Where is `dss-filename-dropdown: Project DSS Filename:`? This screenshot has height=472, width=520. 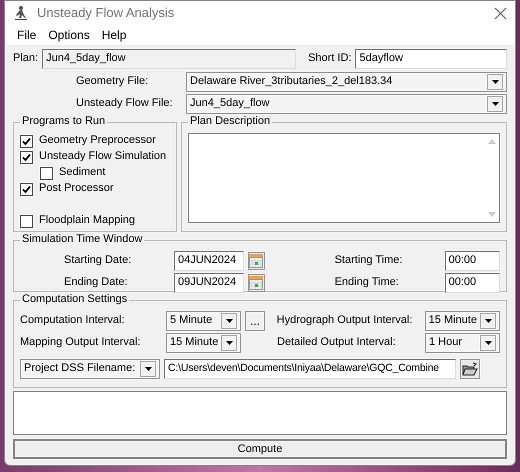 dss-filename-dropdown: Project DSS Filename: is located at coordinates (90, 369).